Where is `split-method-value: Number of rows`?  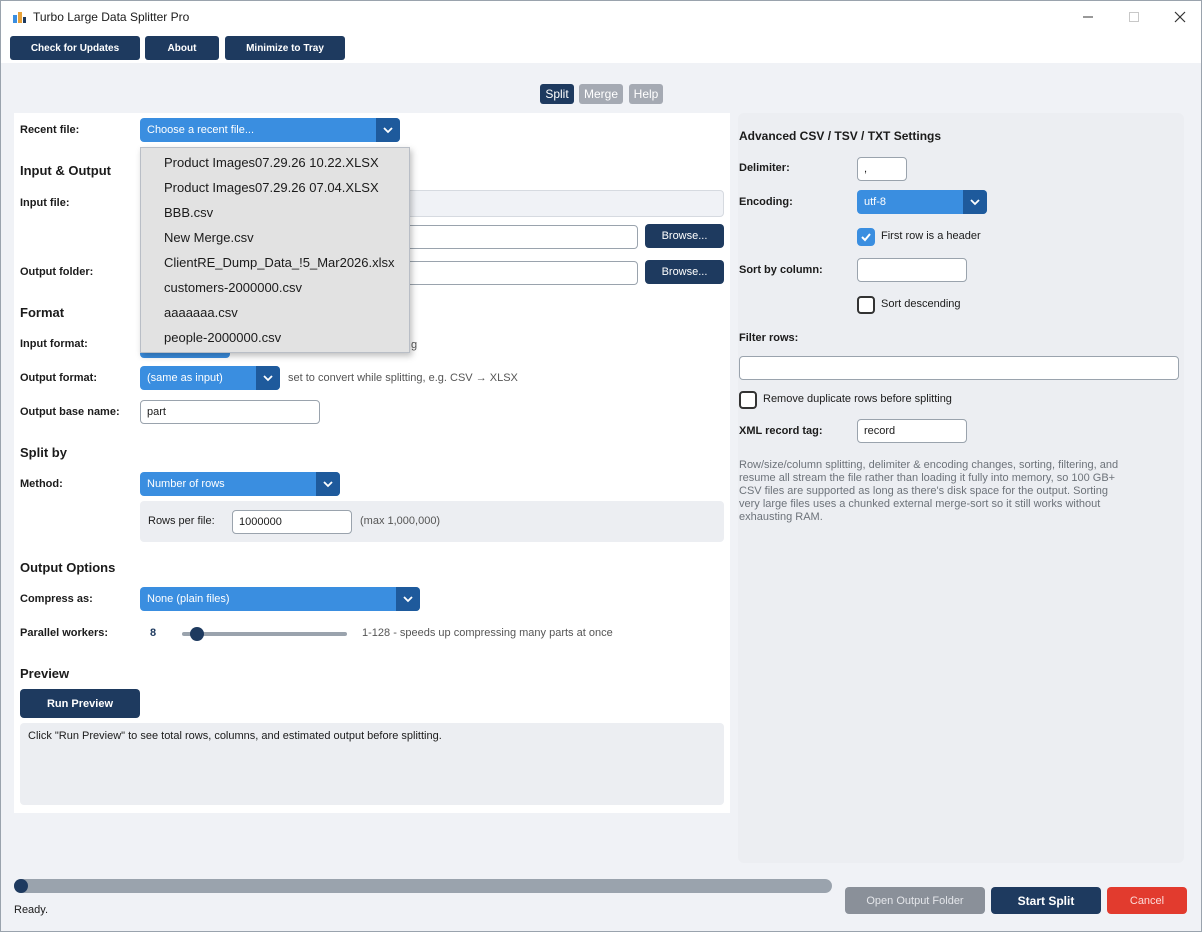
split-method-value: Number of rows is located at coordinates (186, 484).